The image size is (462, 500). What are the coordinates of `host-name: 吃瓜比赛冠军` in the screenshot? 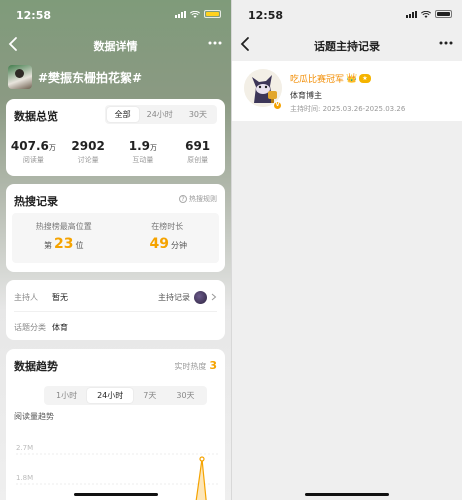 It's located at (317, 78).